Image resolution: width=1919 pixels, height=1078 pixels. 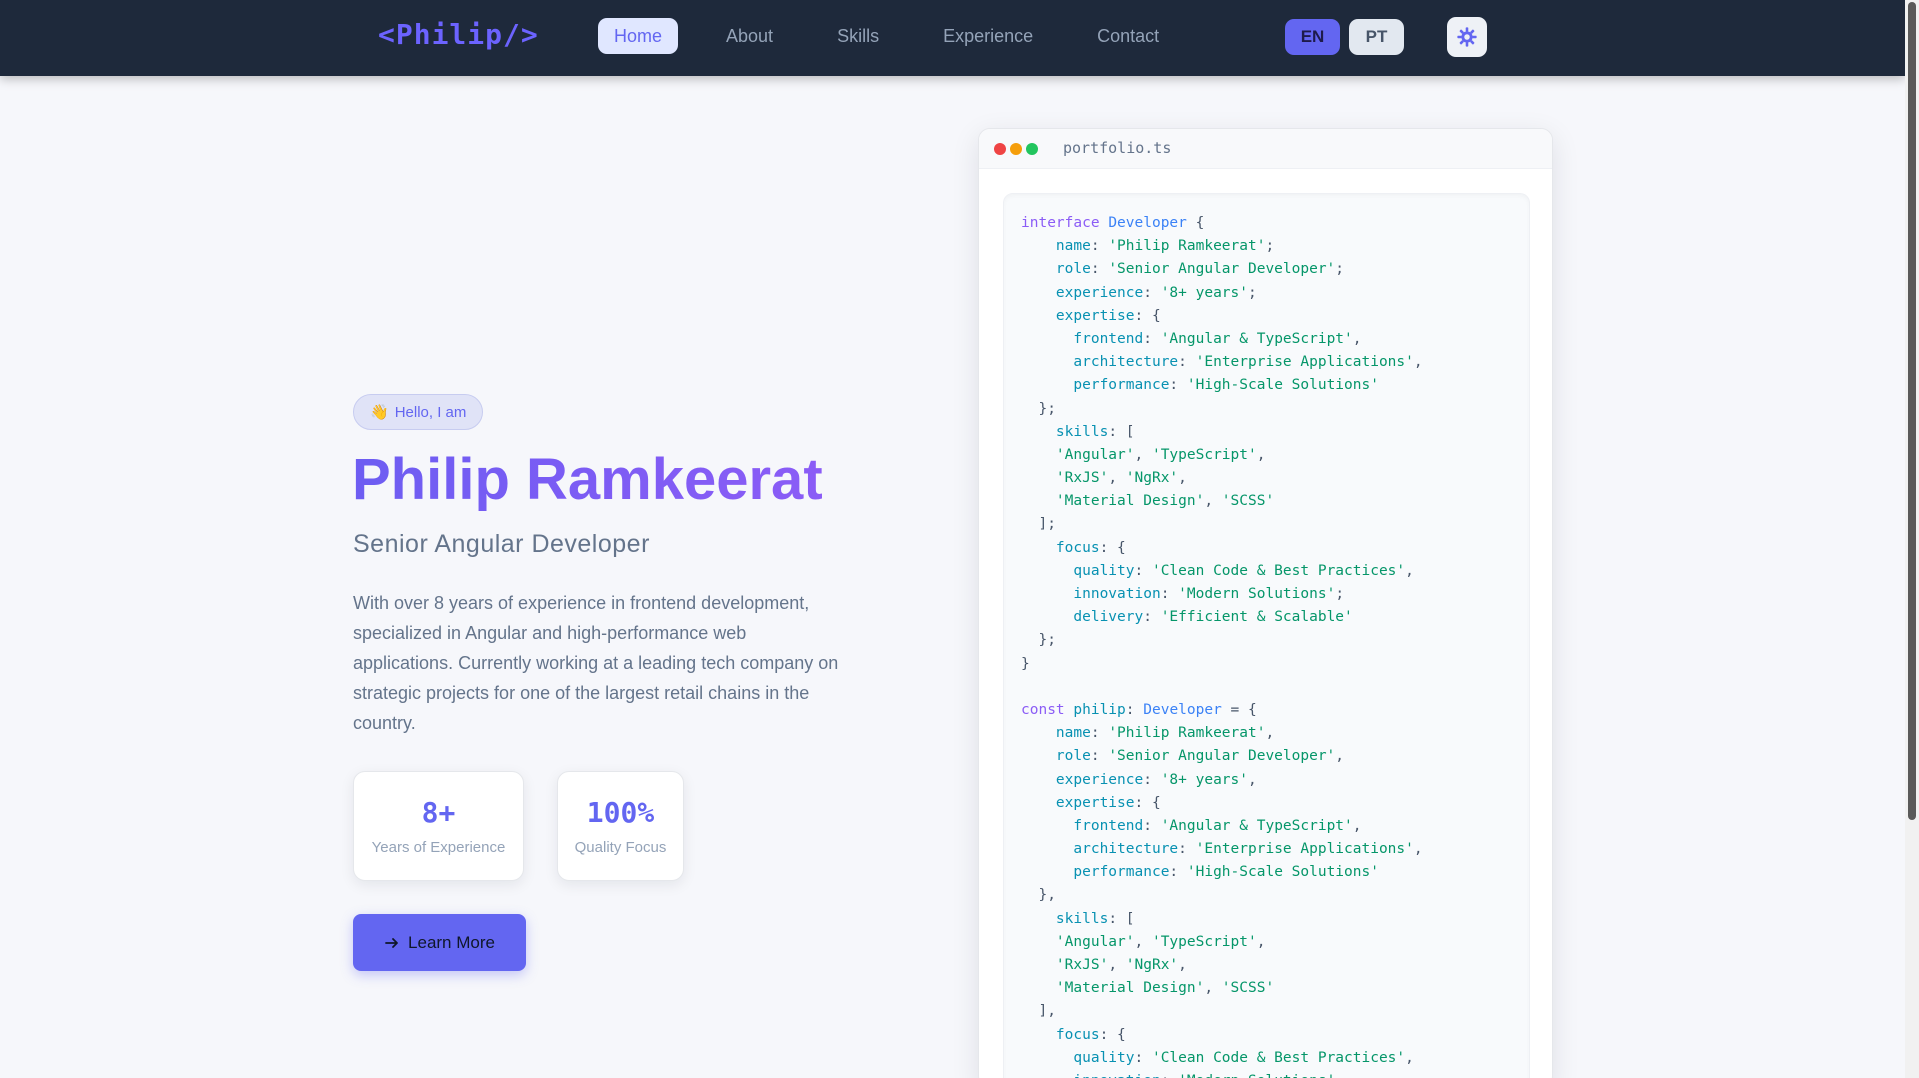 I want to click on logo: <Philip/>, so click(x=458, y=34).